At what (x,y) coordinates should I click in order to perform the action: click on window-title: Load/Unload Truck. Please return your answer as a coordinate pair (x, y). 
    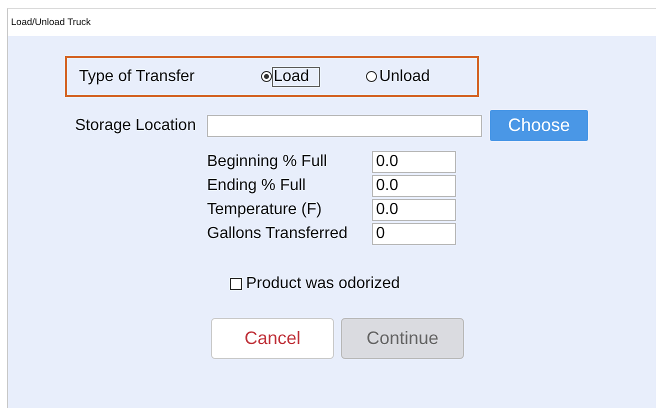
    Looking at the image, I should click on (51, 22).